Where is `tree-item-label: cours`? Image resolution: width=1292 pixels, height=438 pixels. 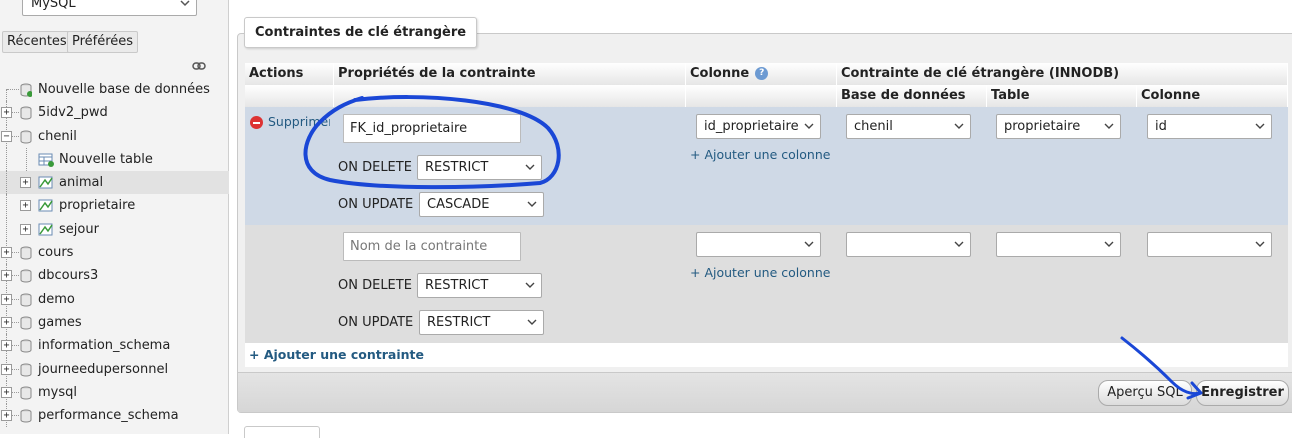
tree-item-label: cours is located at coordinates (56, 253).